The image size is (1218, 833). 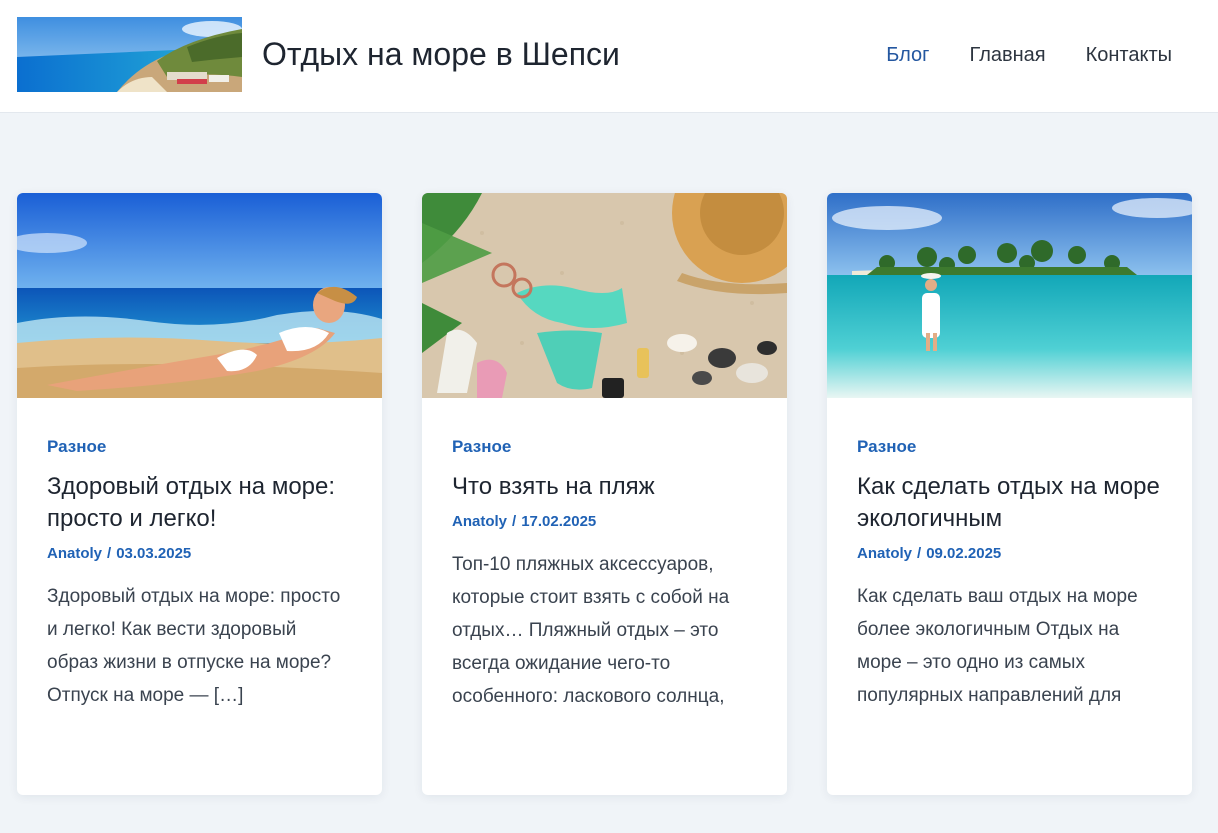 What do you see at coordinates (153, 553) in the screenshot?
I see `post-date: 03.03.2025` at bounding box center [153, 553].